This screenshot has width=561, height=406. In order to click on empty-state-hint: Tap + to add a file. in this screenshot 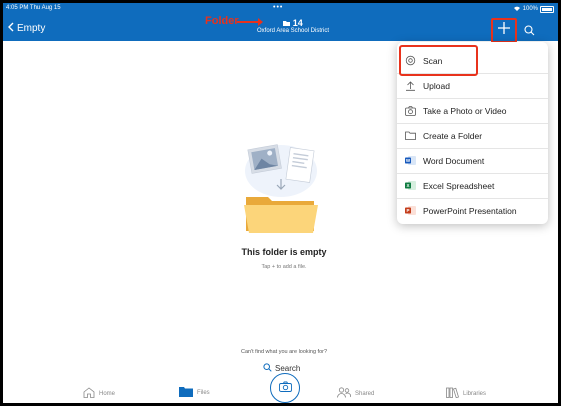, I will do `click(284, 267)`.